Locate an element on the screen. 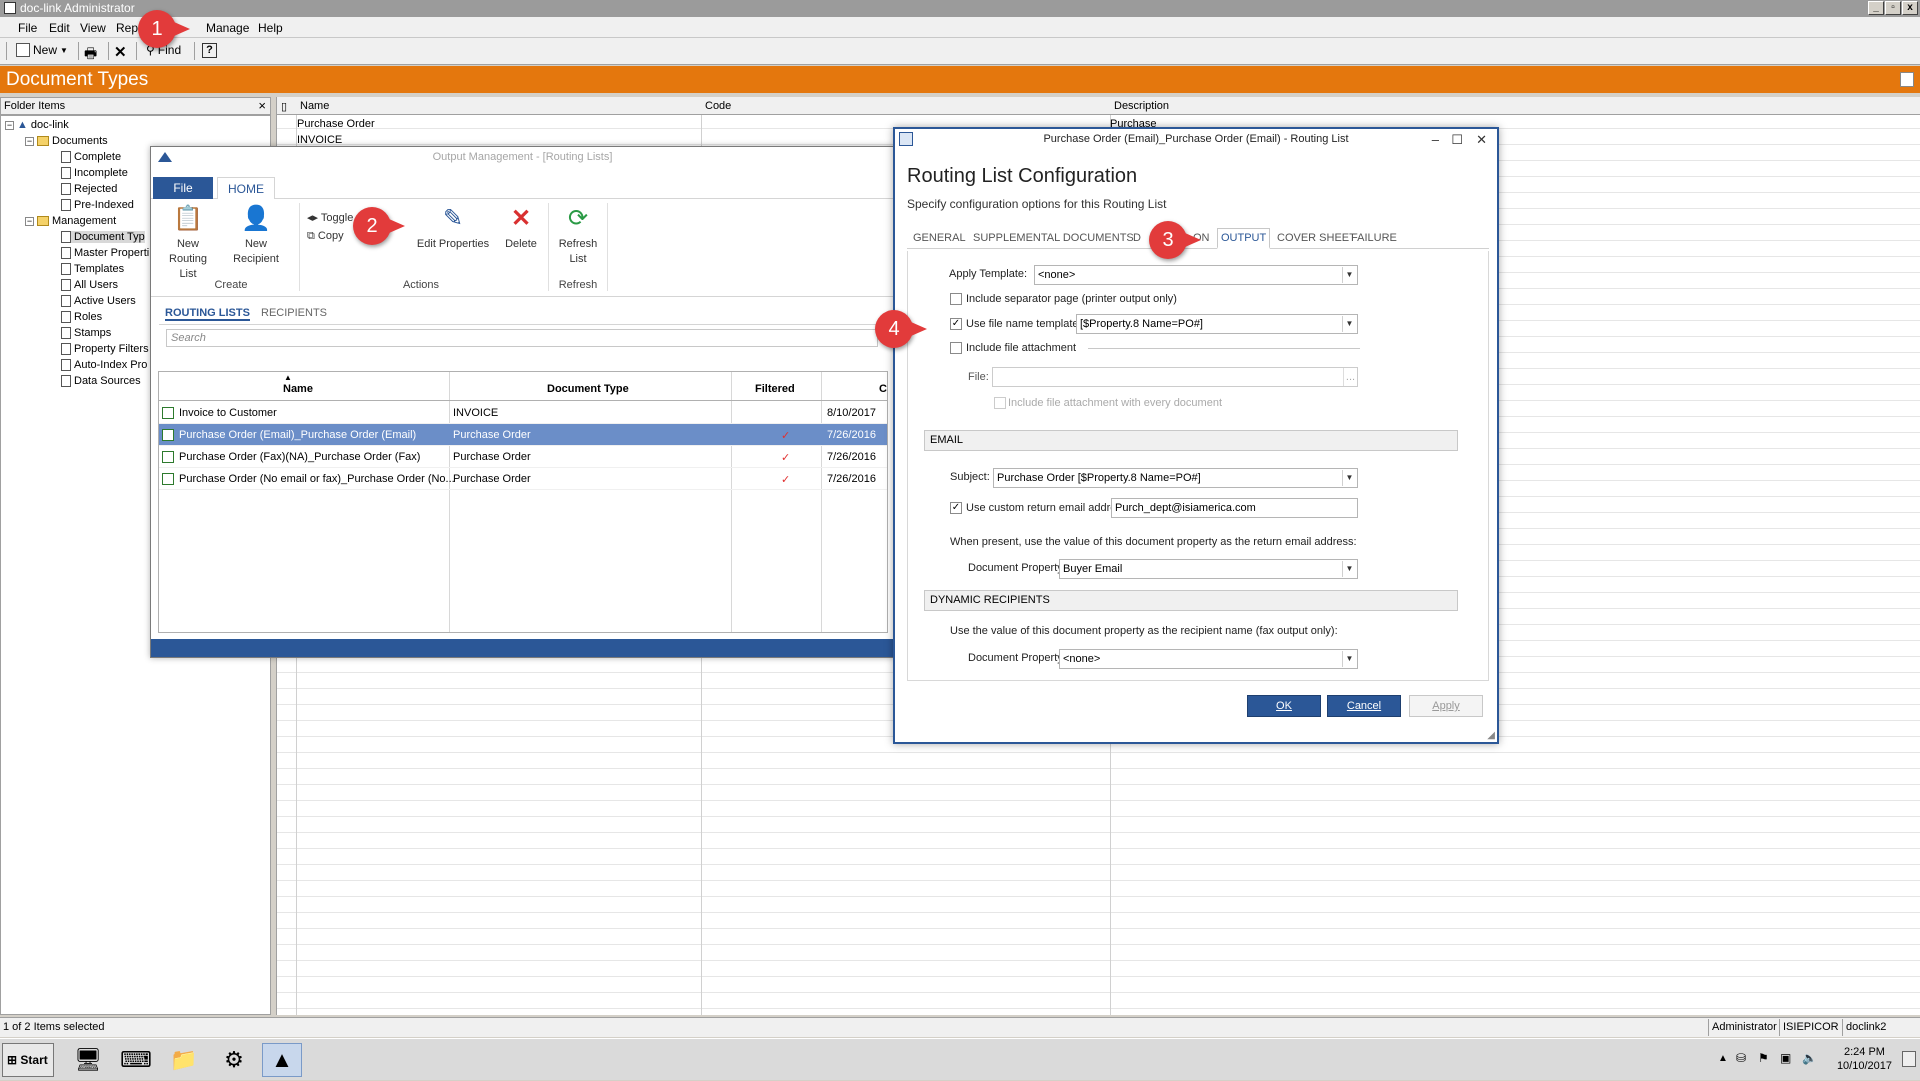  app-icon: ⚙ is located at coordinates (234, 1060).